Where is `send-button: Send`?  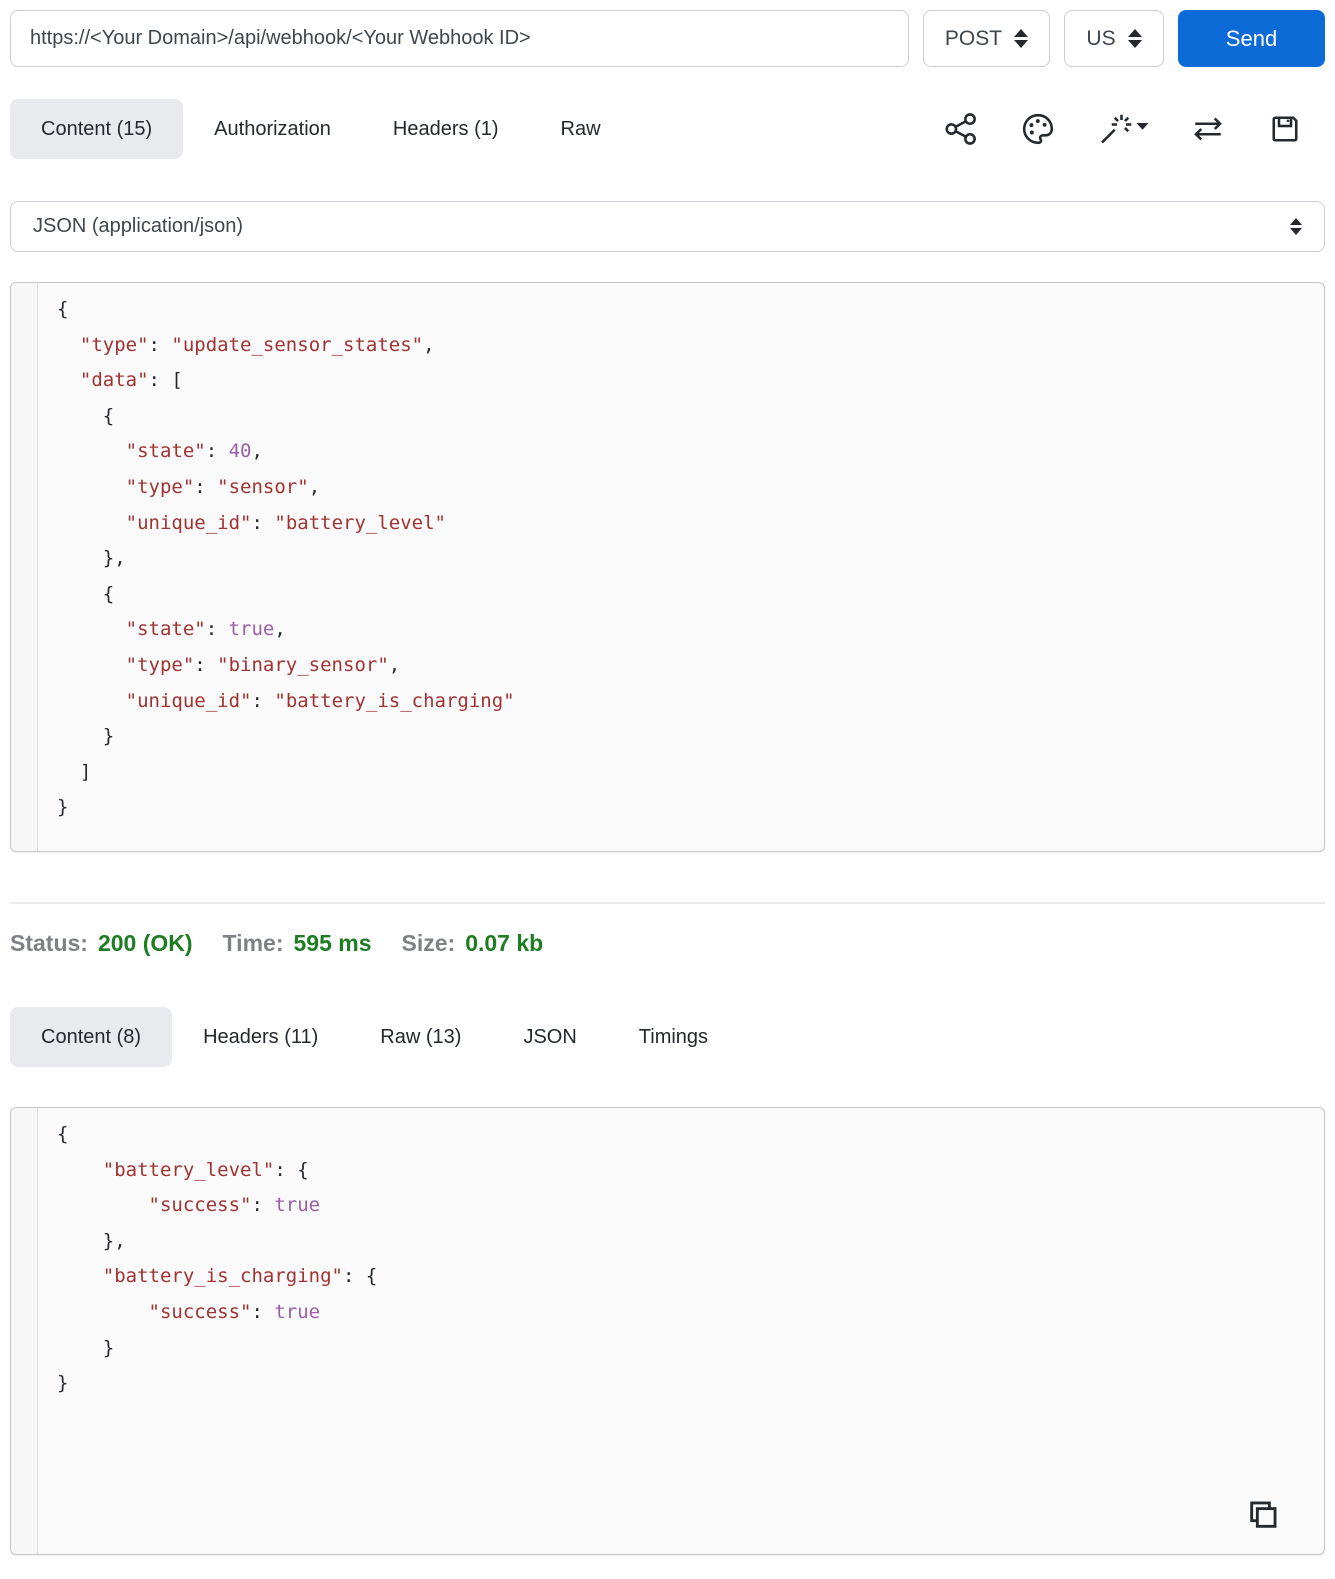 send-button: Send is located at coordinates (1251, 38).